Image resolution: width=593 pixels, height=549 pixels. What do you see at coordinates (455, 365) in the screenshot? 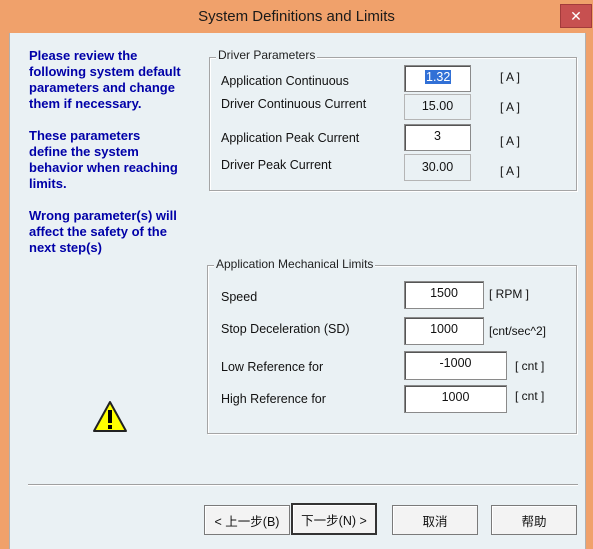
I see `low-reference-input: -1000` at bounding box center [455, 365].